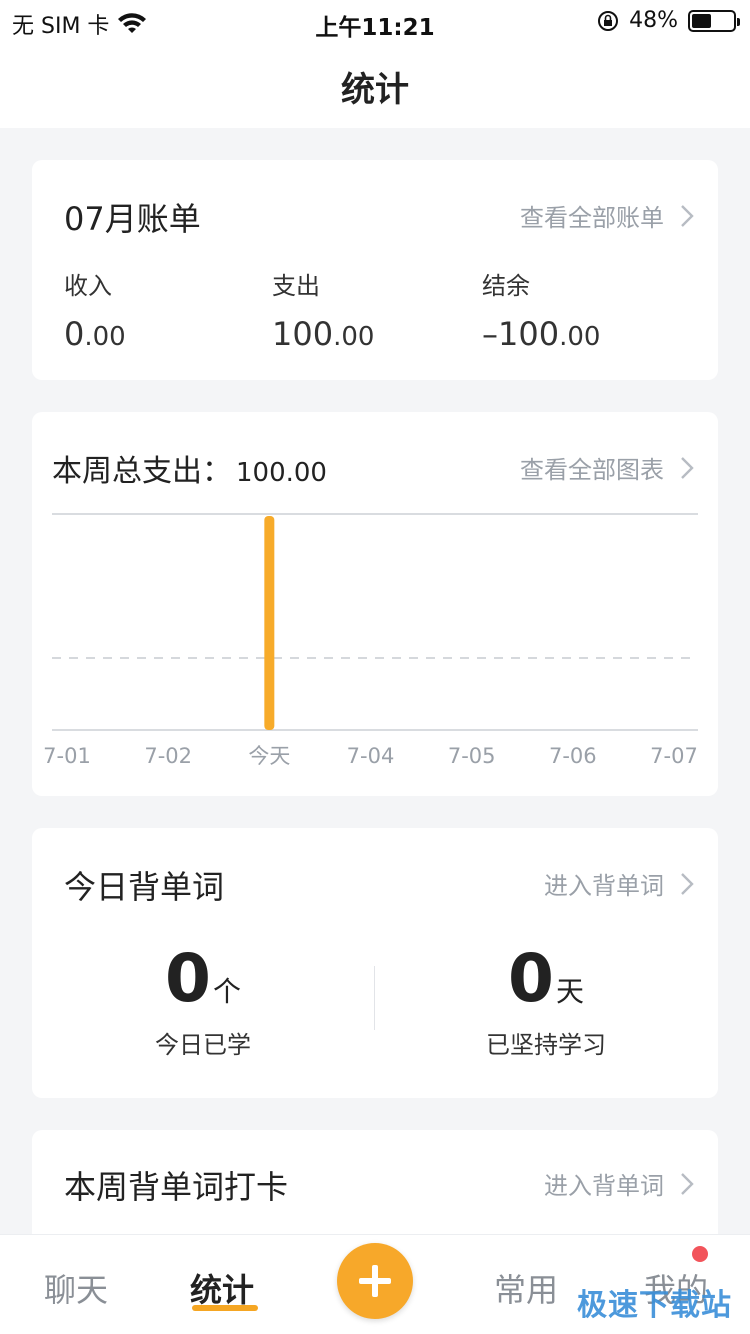 The width and height of the screenshot is (750, 1334). What do you see at coordinates (296, 286) in the screenshot?
I see `expense-label: 支出` at bounding box center [296, 286].